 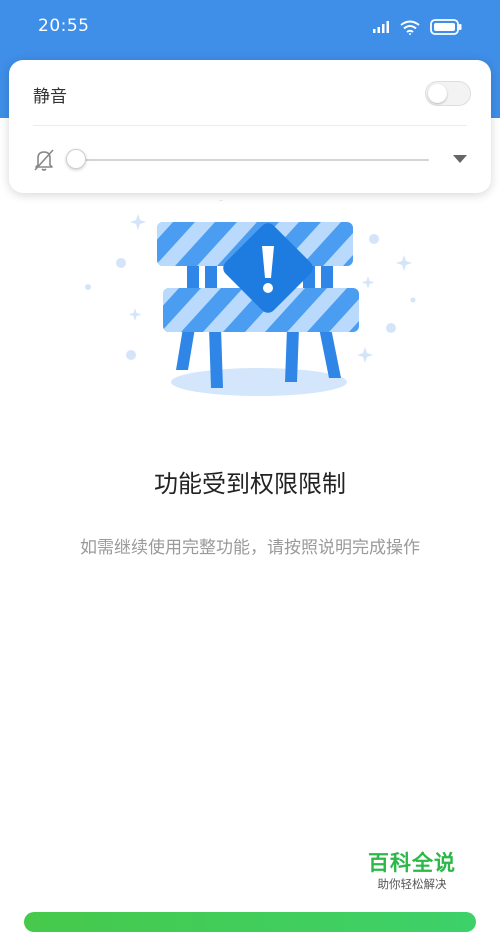 What do you see at coordinates (412, 884) in the screenshot?
I see `watermark-subtitle: 助你轻松解决` at bounding box center [412, 884].